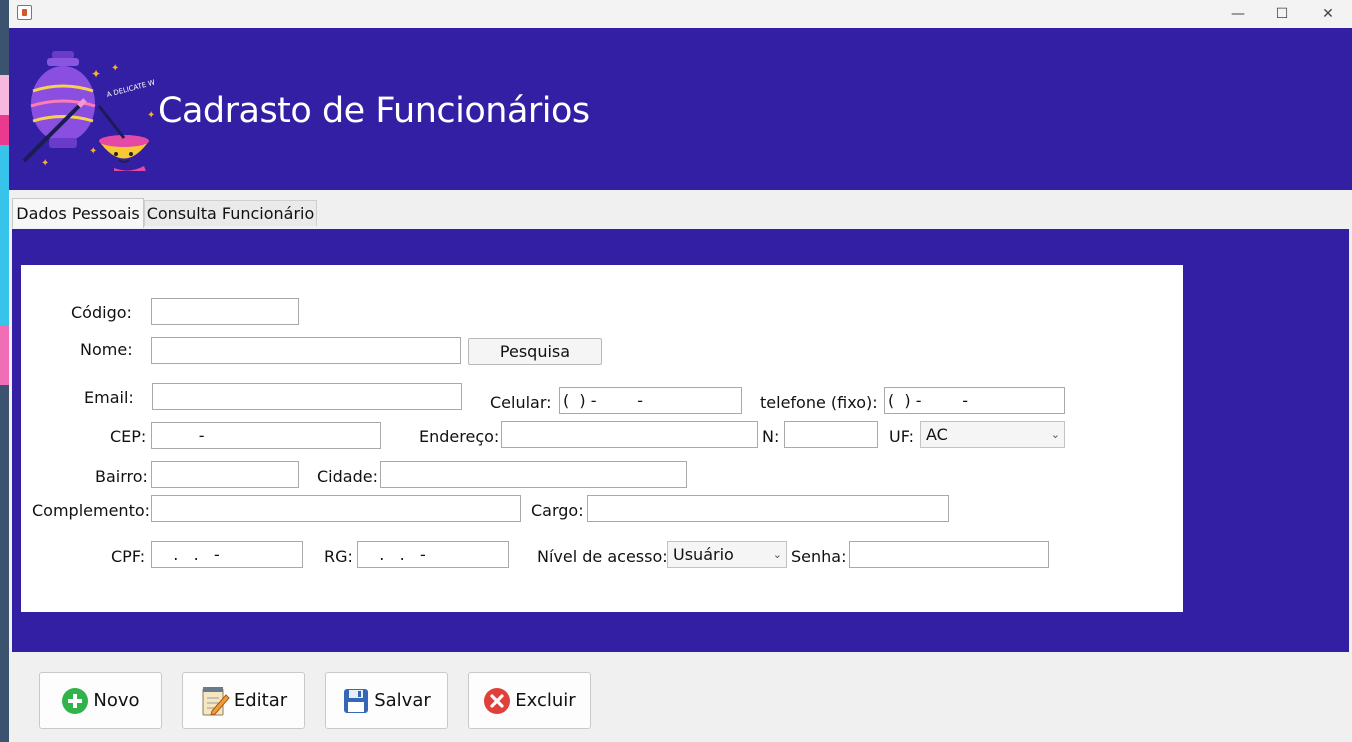 This screenshot has width=1352, height=742. What do you see at coordinates (338, 556) in the screenshot?
I see `rg-label: RG:` at bounding box center [338, 556].